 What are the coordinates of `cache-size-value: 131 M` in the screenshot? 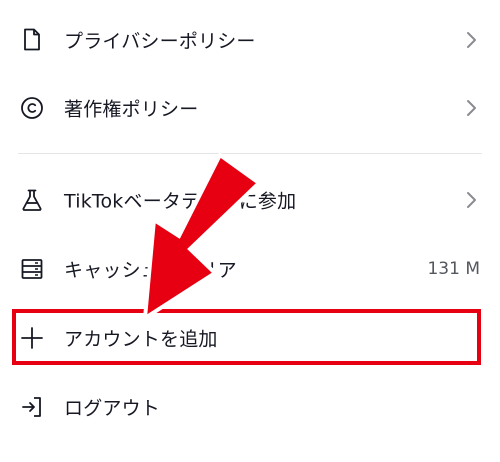 It's located at (453, 268).